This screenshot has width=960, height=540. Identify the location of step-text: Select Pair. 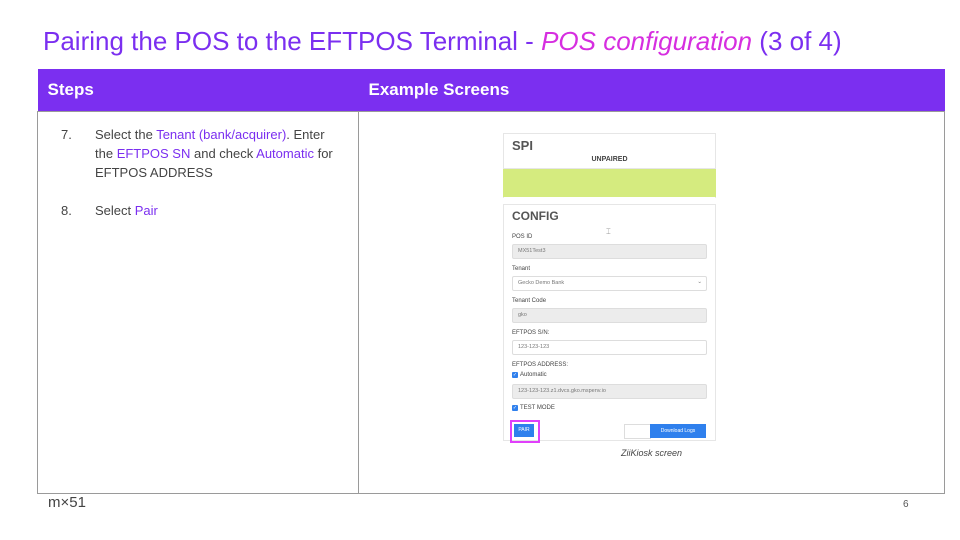
(126, 210).